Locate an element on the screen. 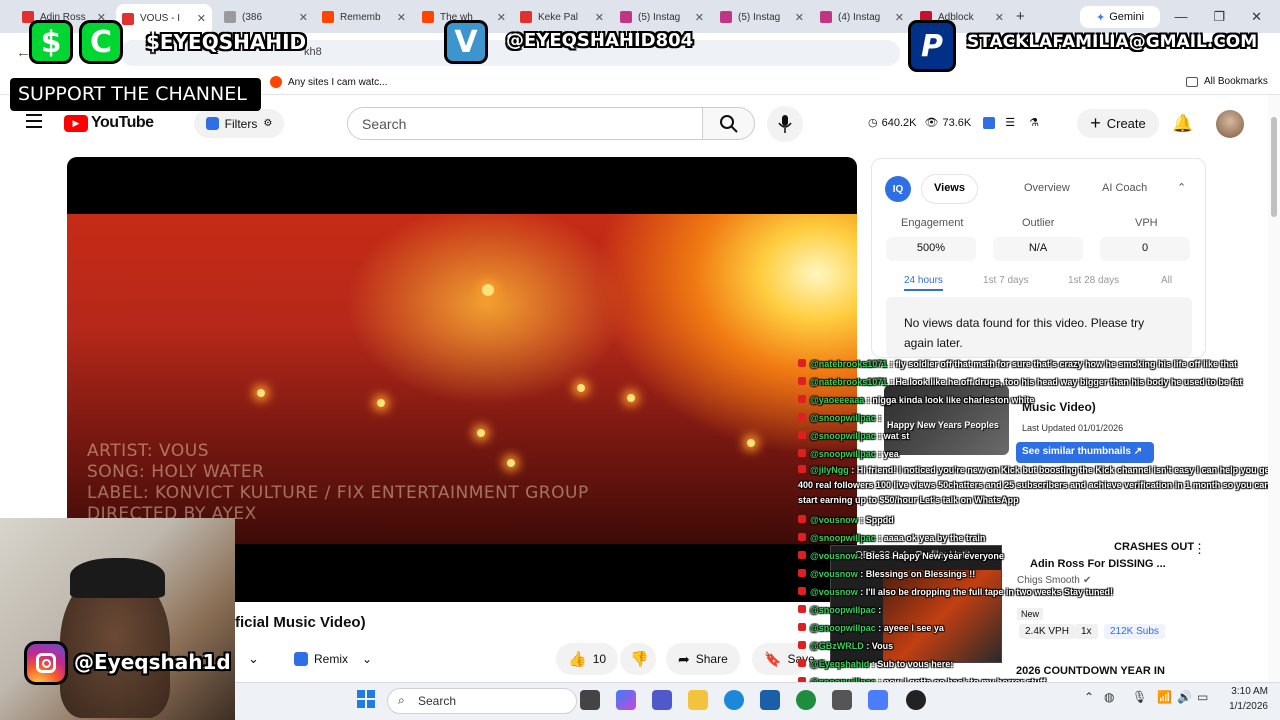  tab-ai-coach: AI Coach is located at coordinates (1124, 189).